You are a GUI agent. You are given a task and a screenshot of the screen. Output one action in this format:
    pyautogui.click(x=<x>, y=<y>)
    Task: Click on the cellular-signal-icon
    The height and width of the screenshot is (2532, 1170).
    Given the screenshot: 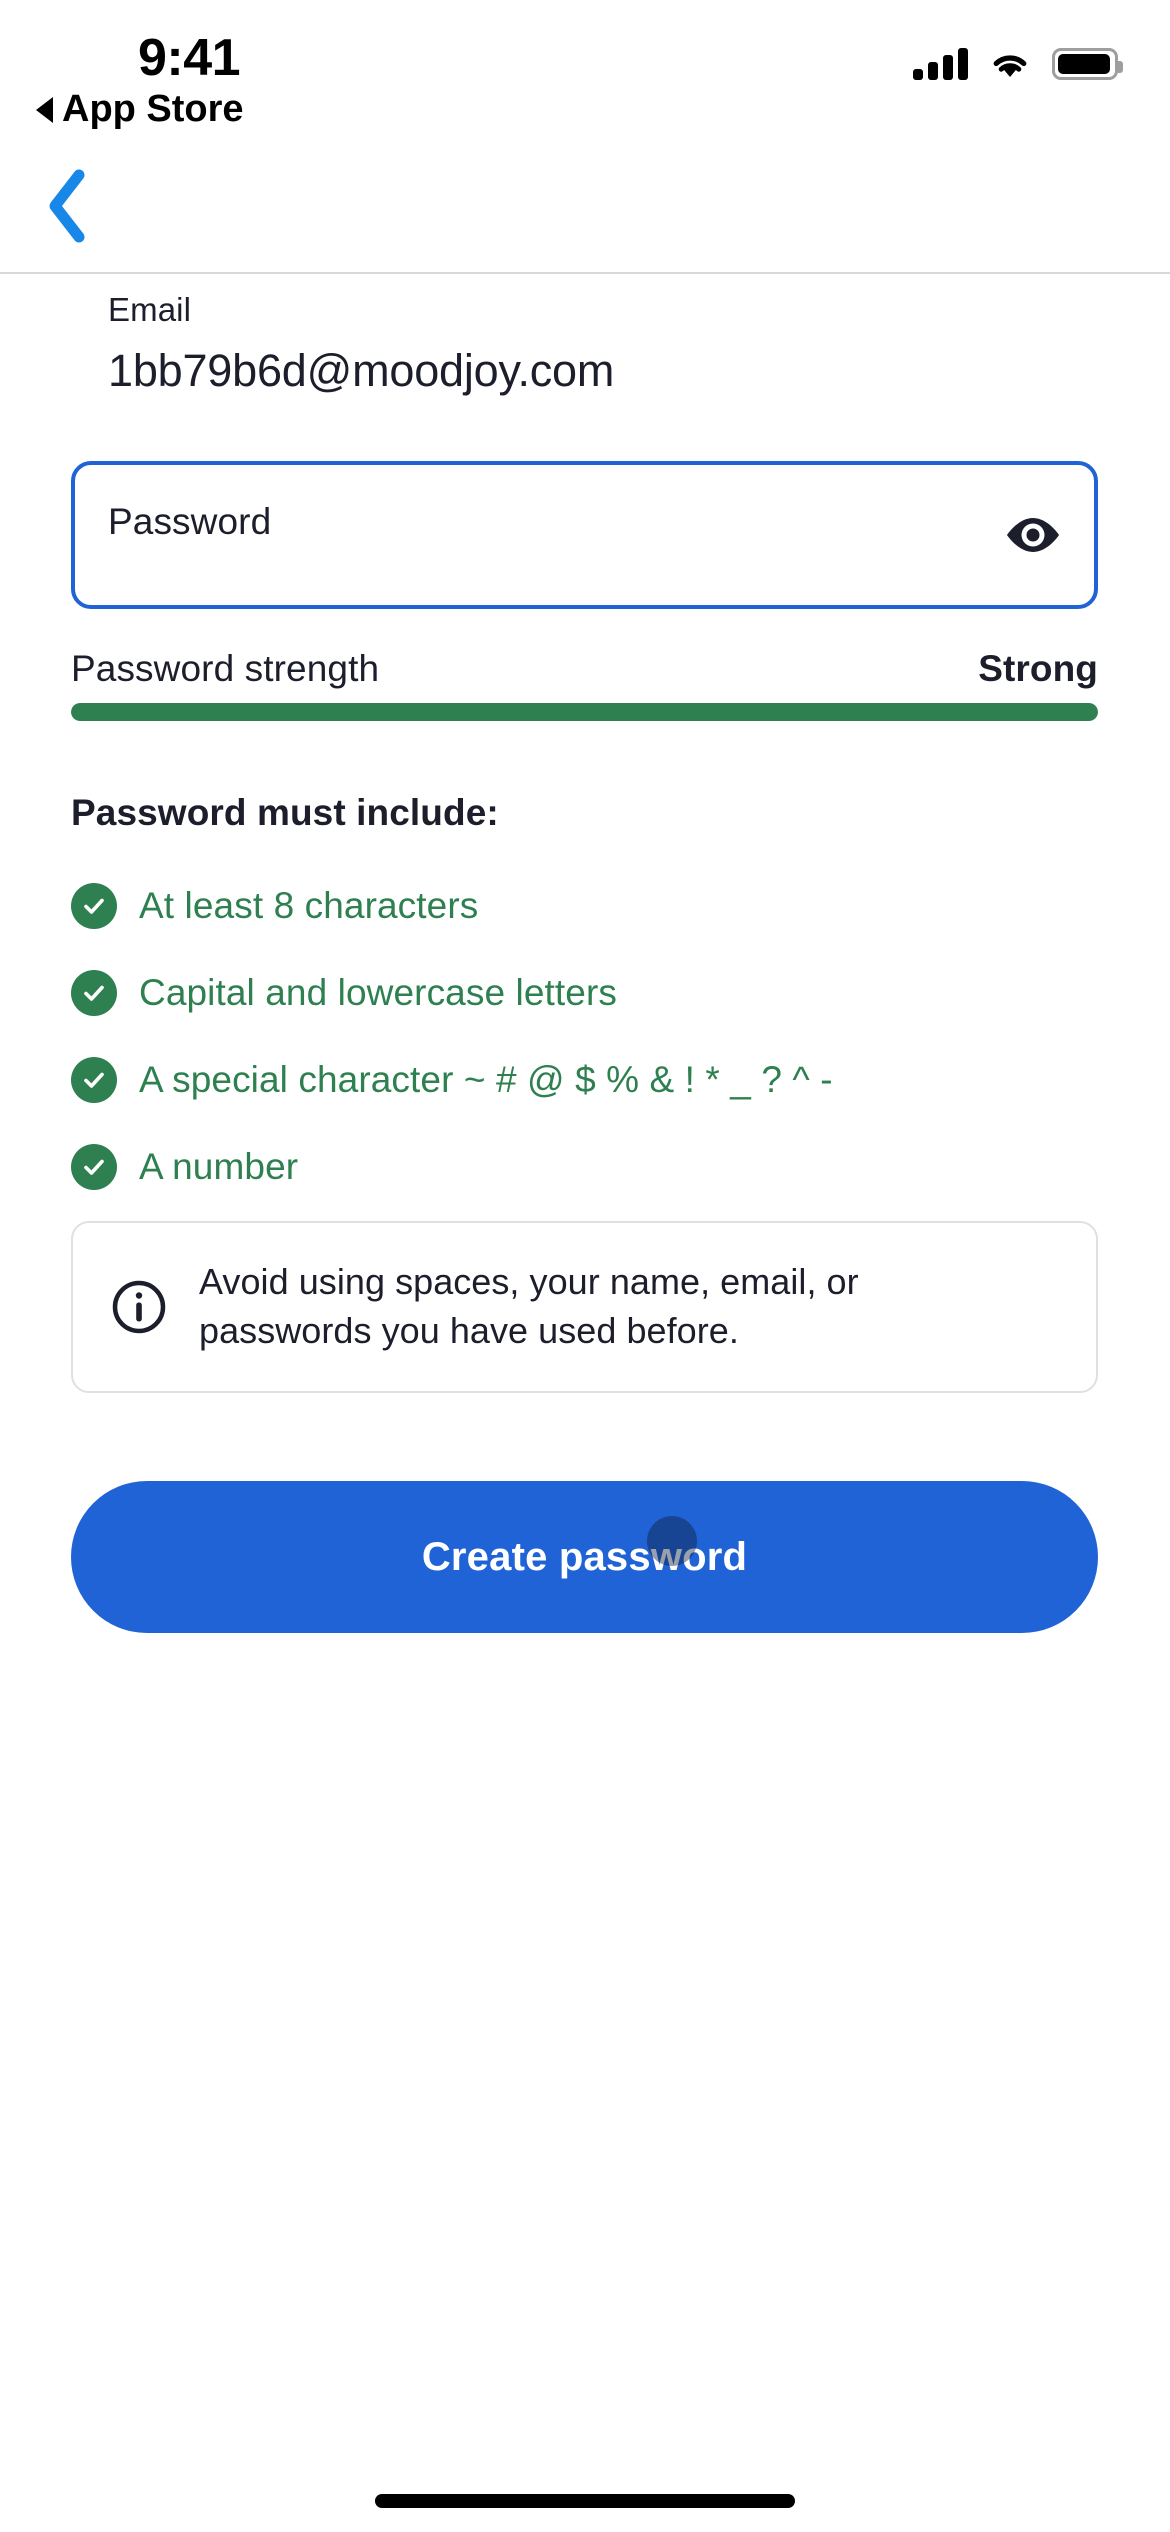 What is the action you would take?
    pyautogui.click(x=940, y=64)
    